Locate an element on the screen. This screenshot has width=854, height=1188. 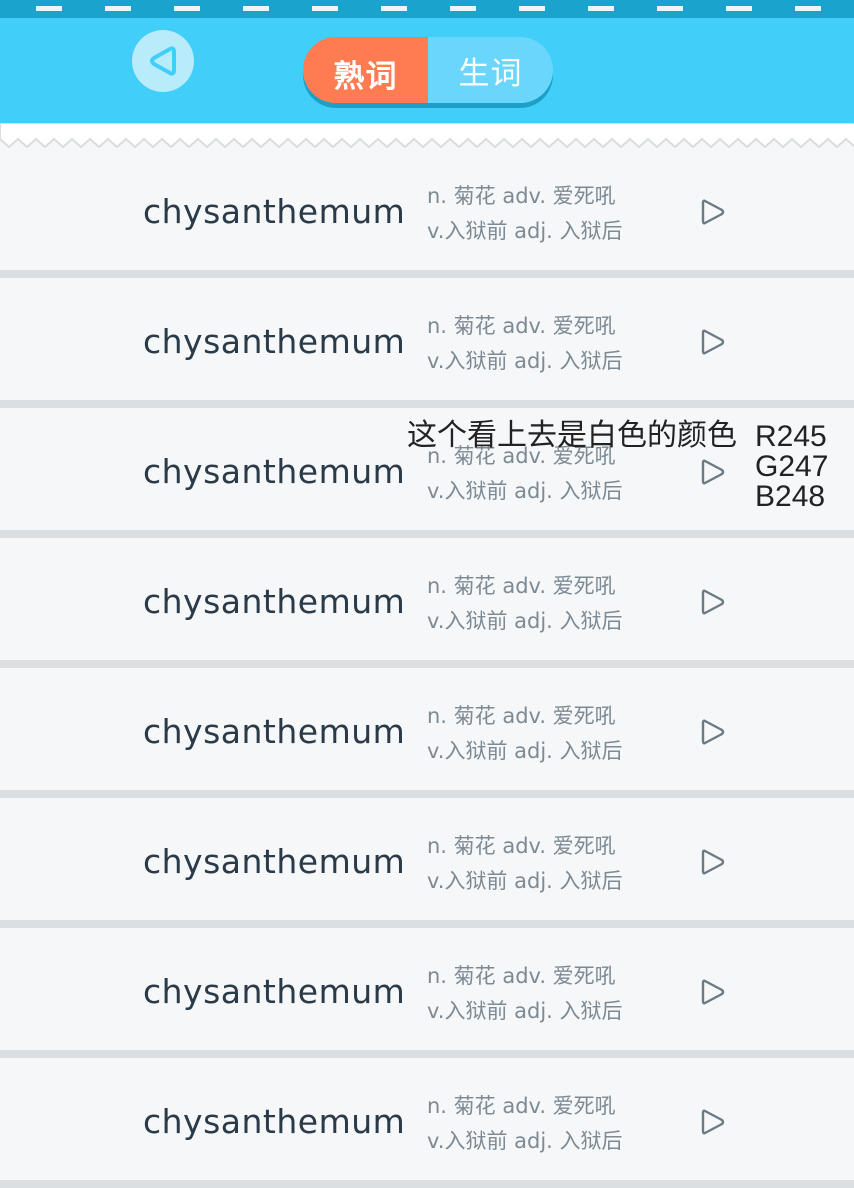
back-button is located at coordinates (163, 61).